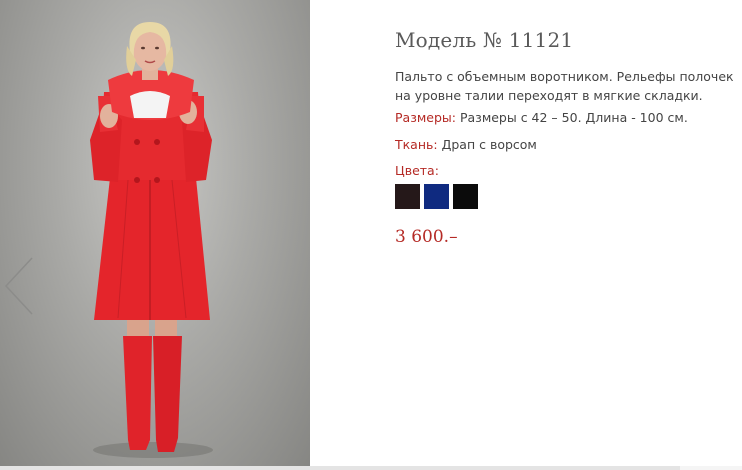  What do you see at coordinates (565, 196) in the screenshot?
I see `color-swatches` at bounding box center [565, 196].